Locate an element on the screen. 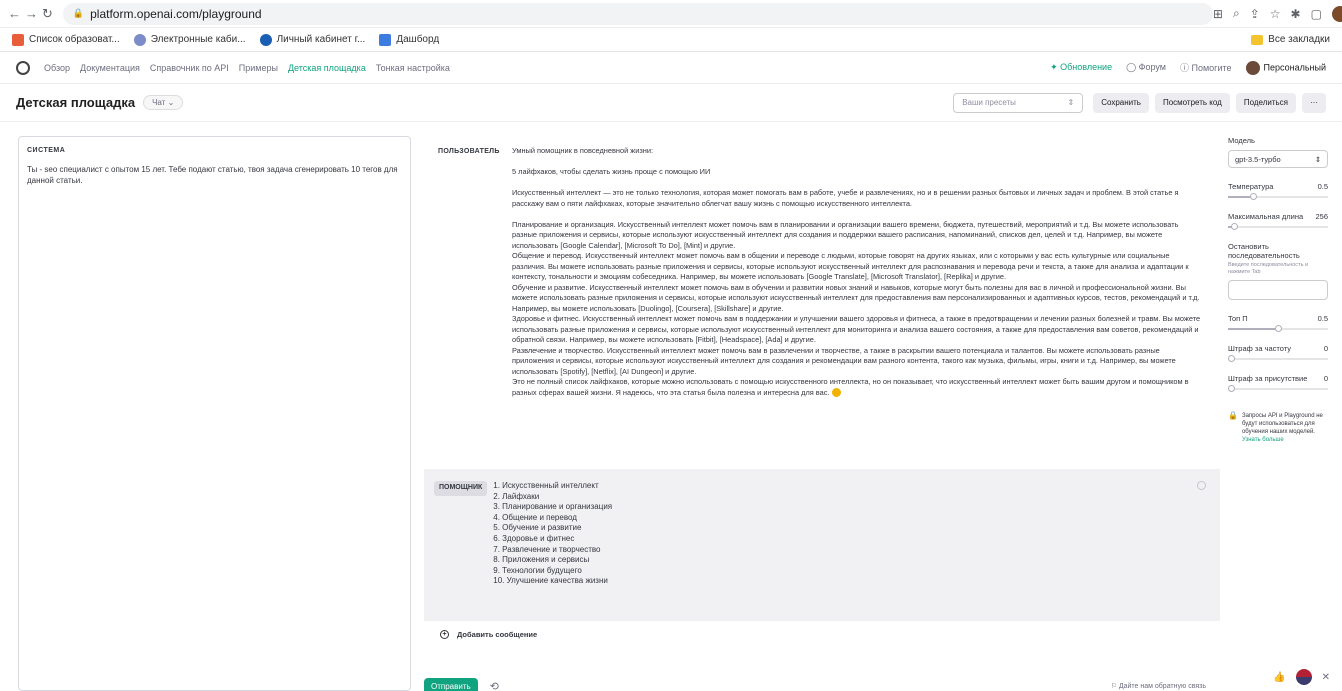 The height and width of the screenshot is (691, 1342). frequency-slider is located at coordinates (1278, 358).